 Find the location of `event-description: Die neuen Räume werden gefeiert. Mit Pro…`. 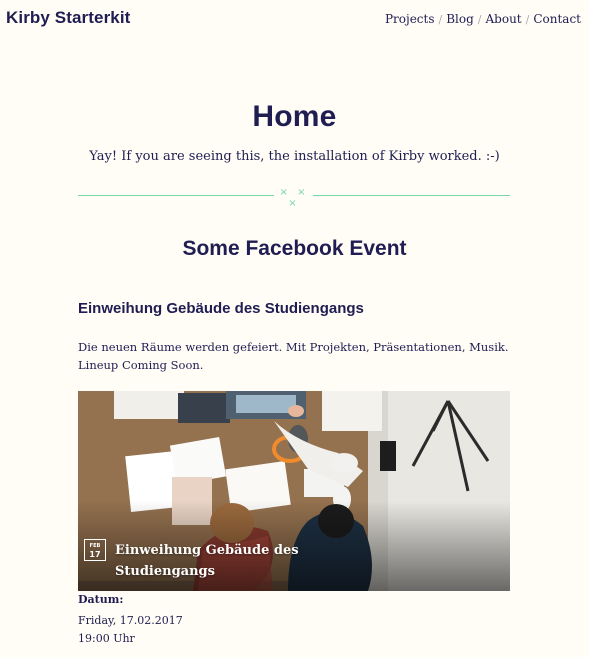

event-description: Die neuen Räume werden gefeiert. Mit Pro… is located at coordinates (293, 356).